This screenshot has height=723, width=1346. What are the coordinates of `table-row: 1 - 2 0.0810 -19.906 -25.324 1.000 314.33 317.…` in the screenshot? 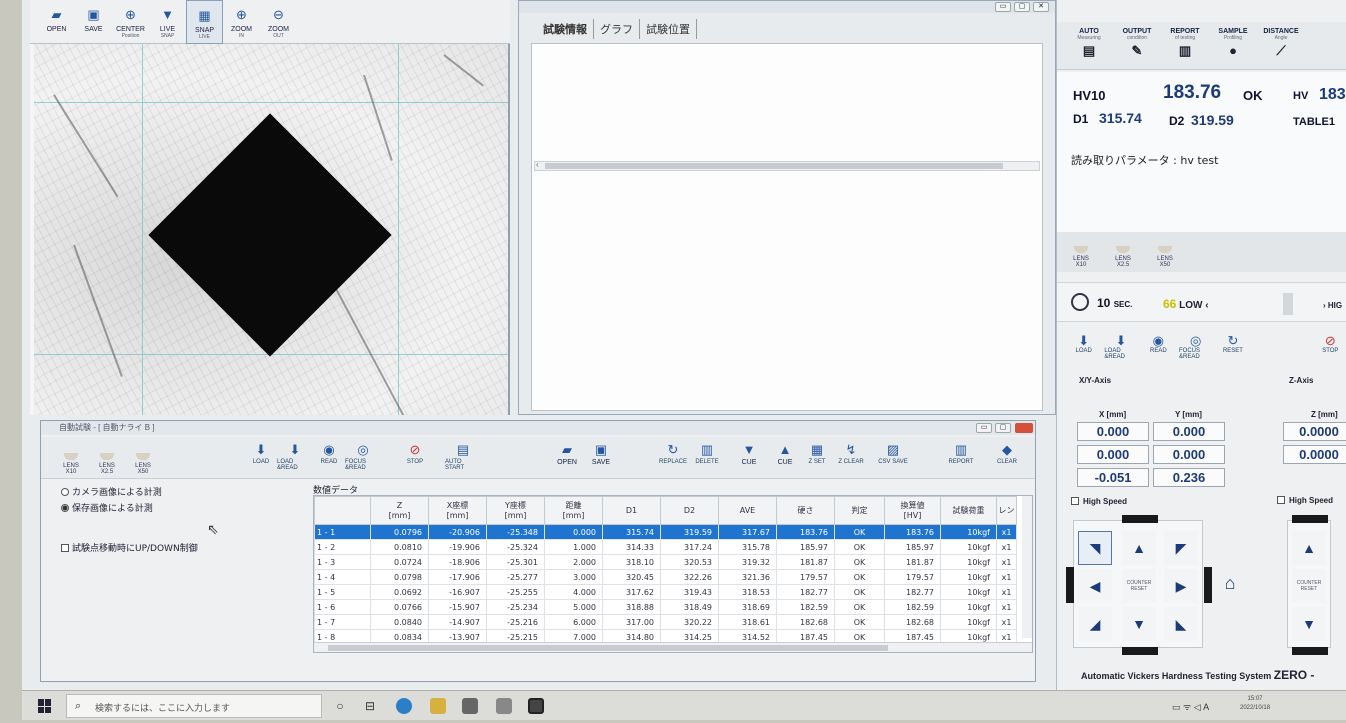 It's located at (665, 547).